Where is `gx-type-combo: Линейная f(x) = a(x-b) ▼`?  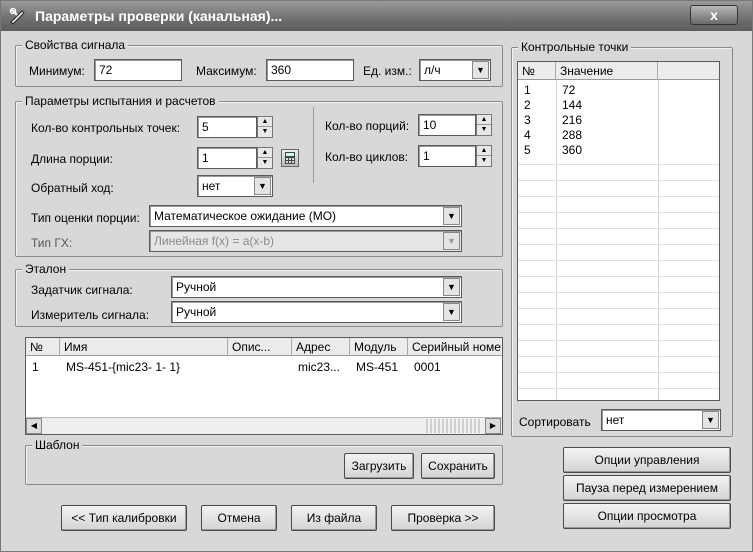 gx-type-combo: Линейная f(x) = a(x-b) ▼ is located at coordinates (305, 241).